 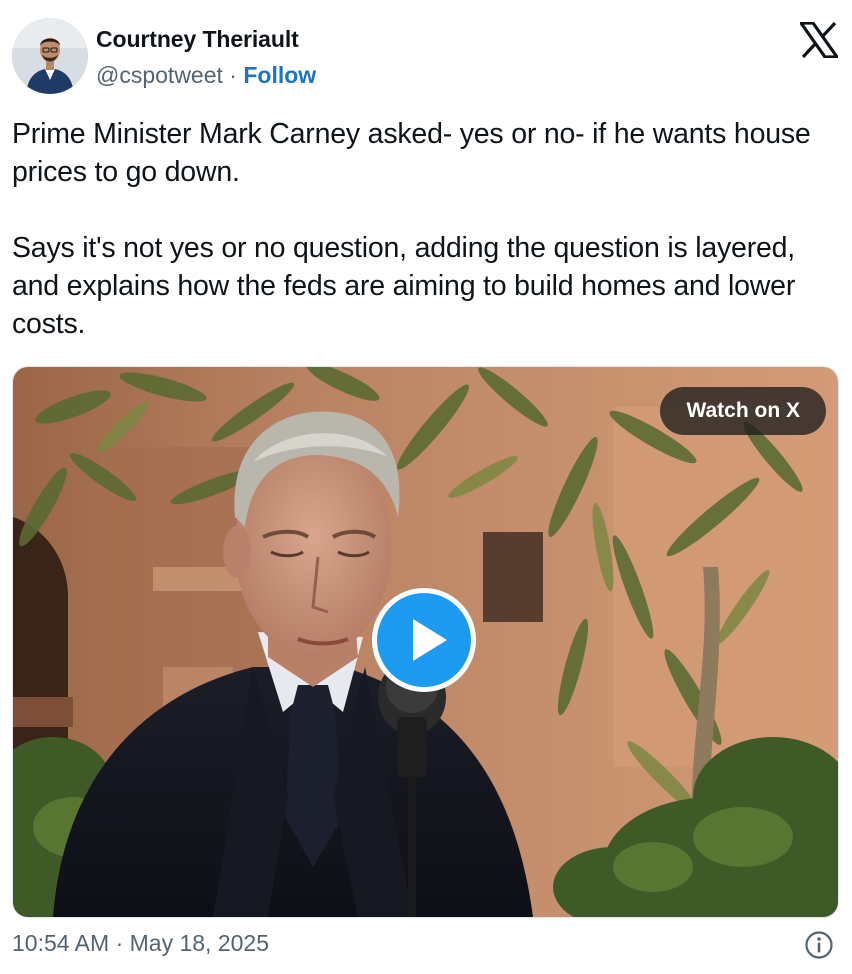 What do you see at coordinates (819, 40) in the screenshot?
I see `x-logo-icon` at bounding box center [819, 40].